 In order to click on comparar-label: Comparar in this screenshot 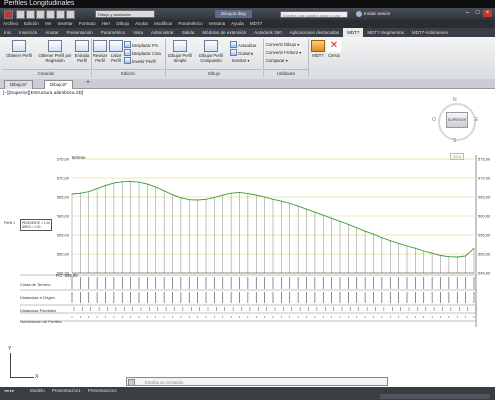, I will do `click(275, 60)`.